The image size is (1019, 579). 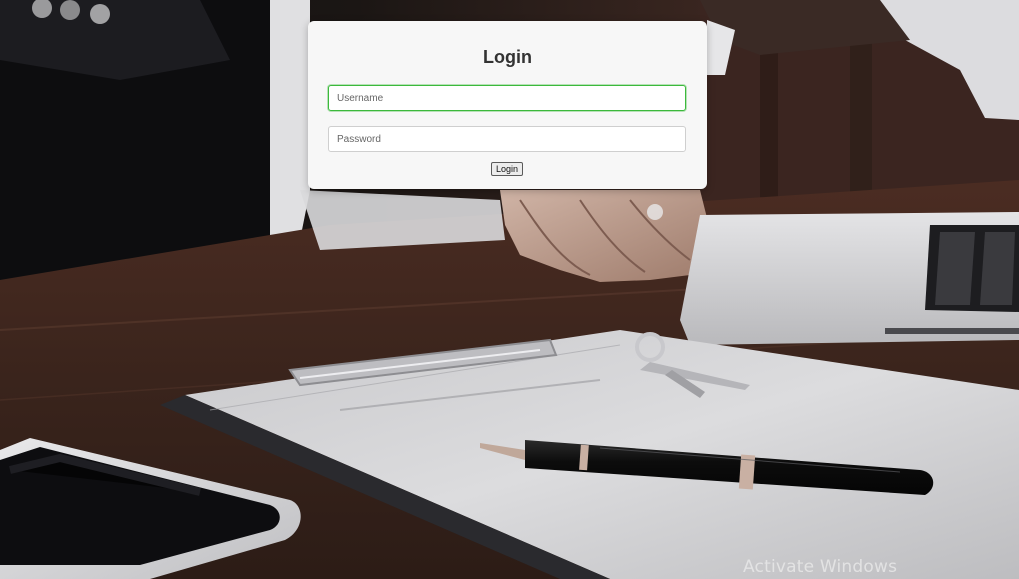 I want to click on username-input, so click(x=507, y=98).